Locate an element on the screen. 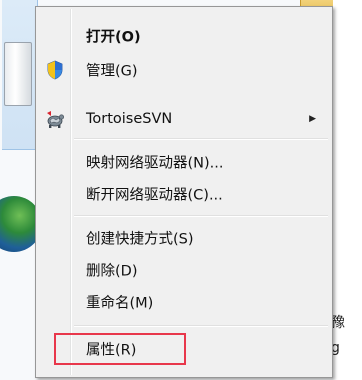 This screenshot has width=362, height=380. properties-highlight-box is located at coordinates (120, 349).